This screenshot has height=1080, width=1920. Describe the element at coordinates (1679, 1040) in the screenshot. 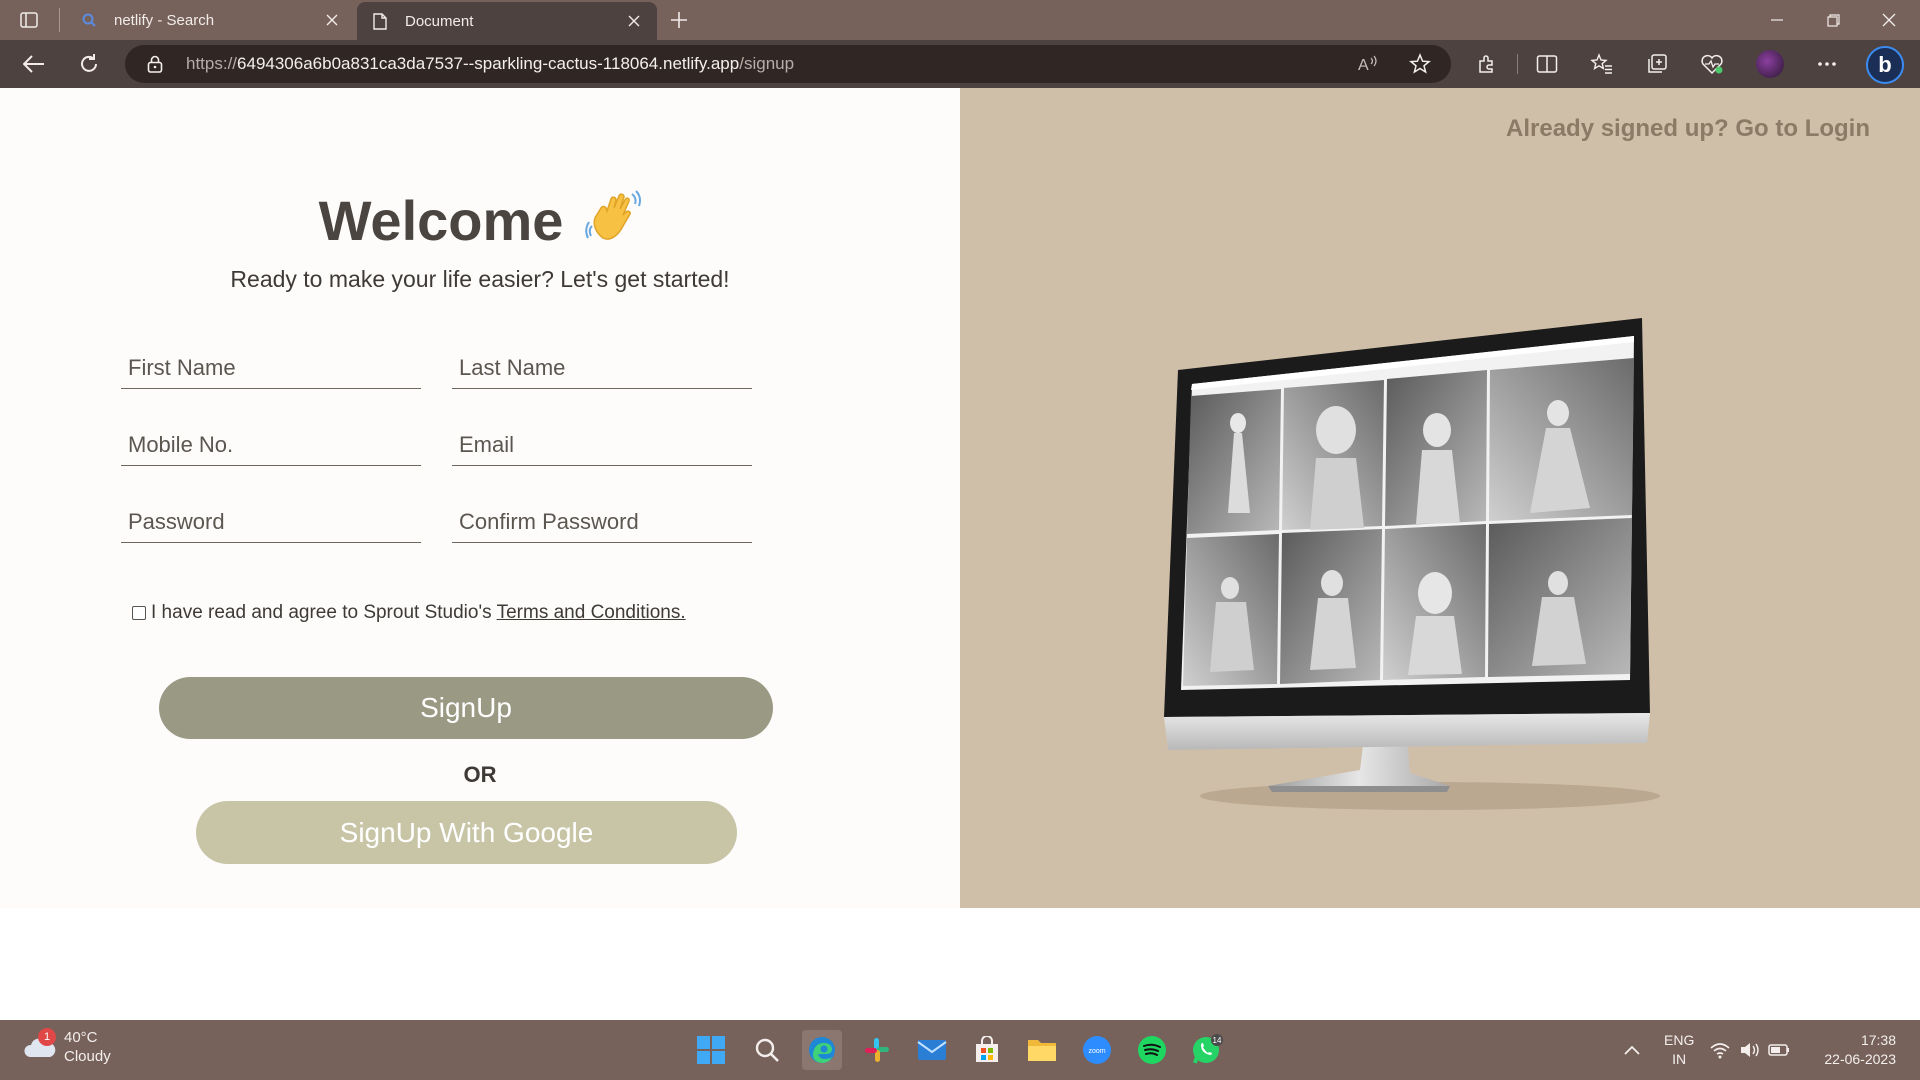

I see `language-code: ENG` at that location.